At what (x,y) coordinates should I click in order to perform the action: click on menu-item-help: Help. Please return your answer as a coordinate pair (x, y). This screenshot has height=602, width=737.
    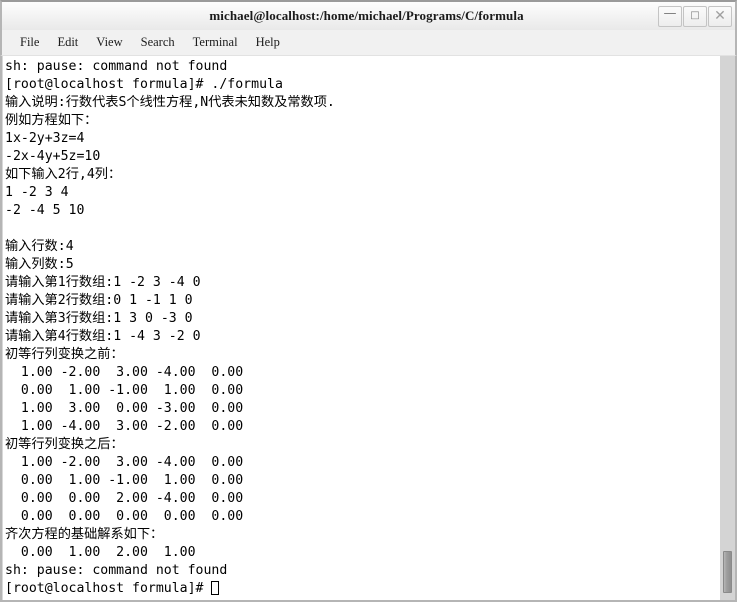
    Looking at the image, I should click on (268, 42).